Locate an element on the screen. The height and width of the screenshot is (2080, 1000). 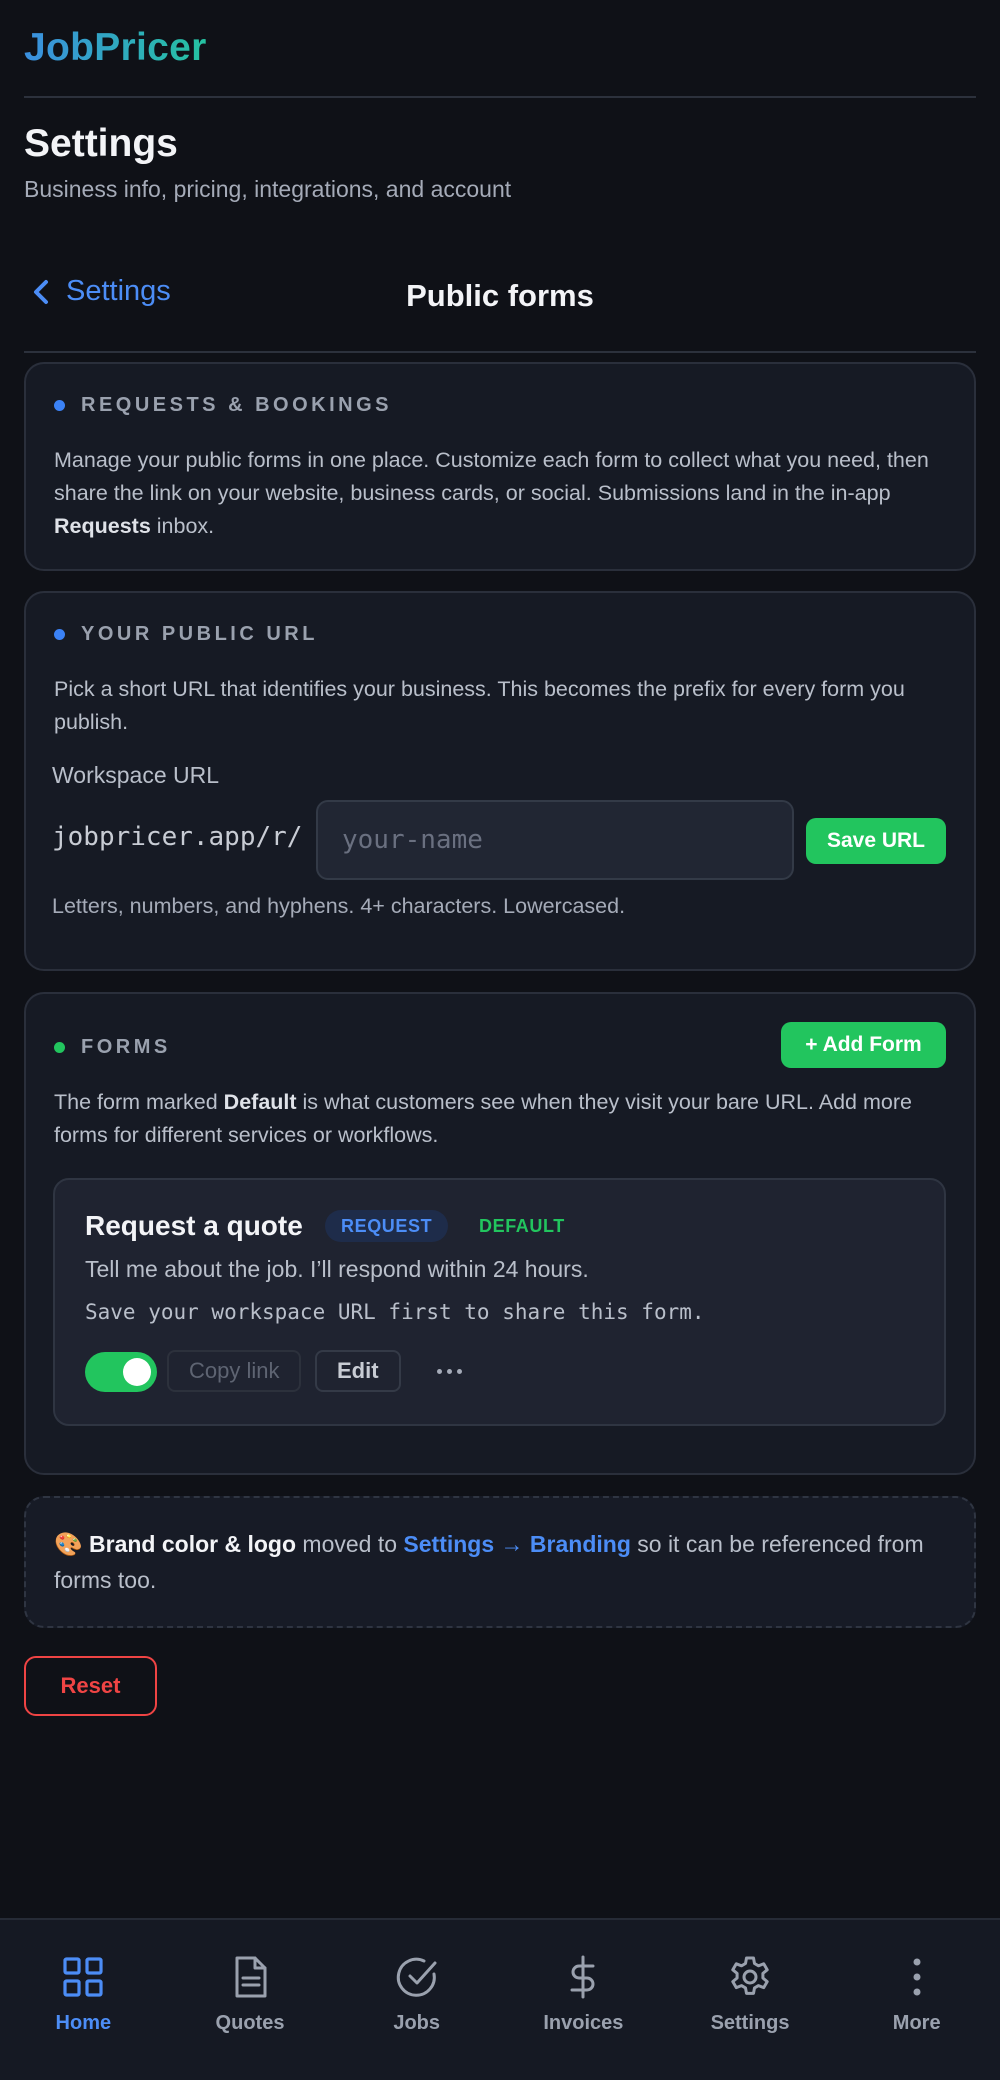
nav-item-settings: Settings is located at coordinates (750, 2000).